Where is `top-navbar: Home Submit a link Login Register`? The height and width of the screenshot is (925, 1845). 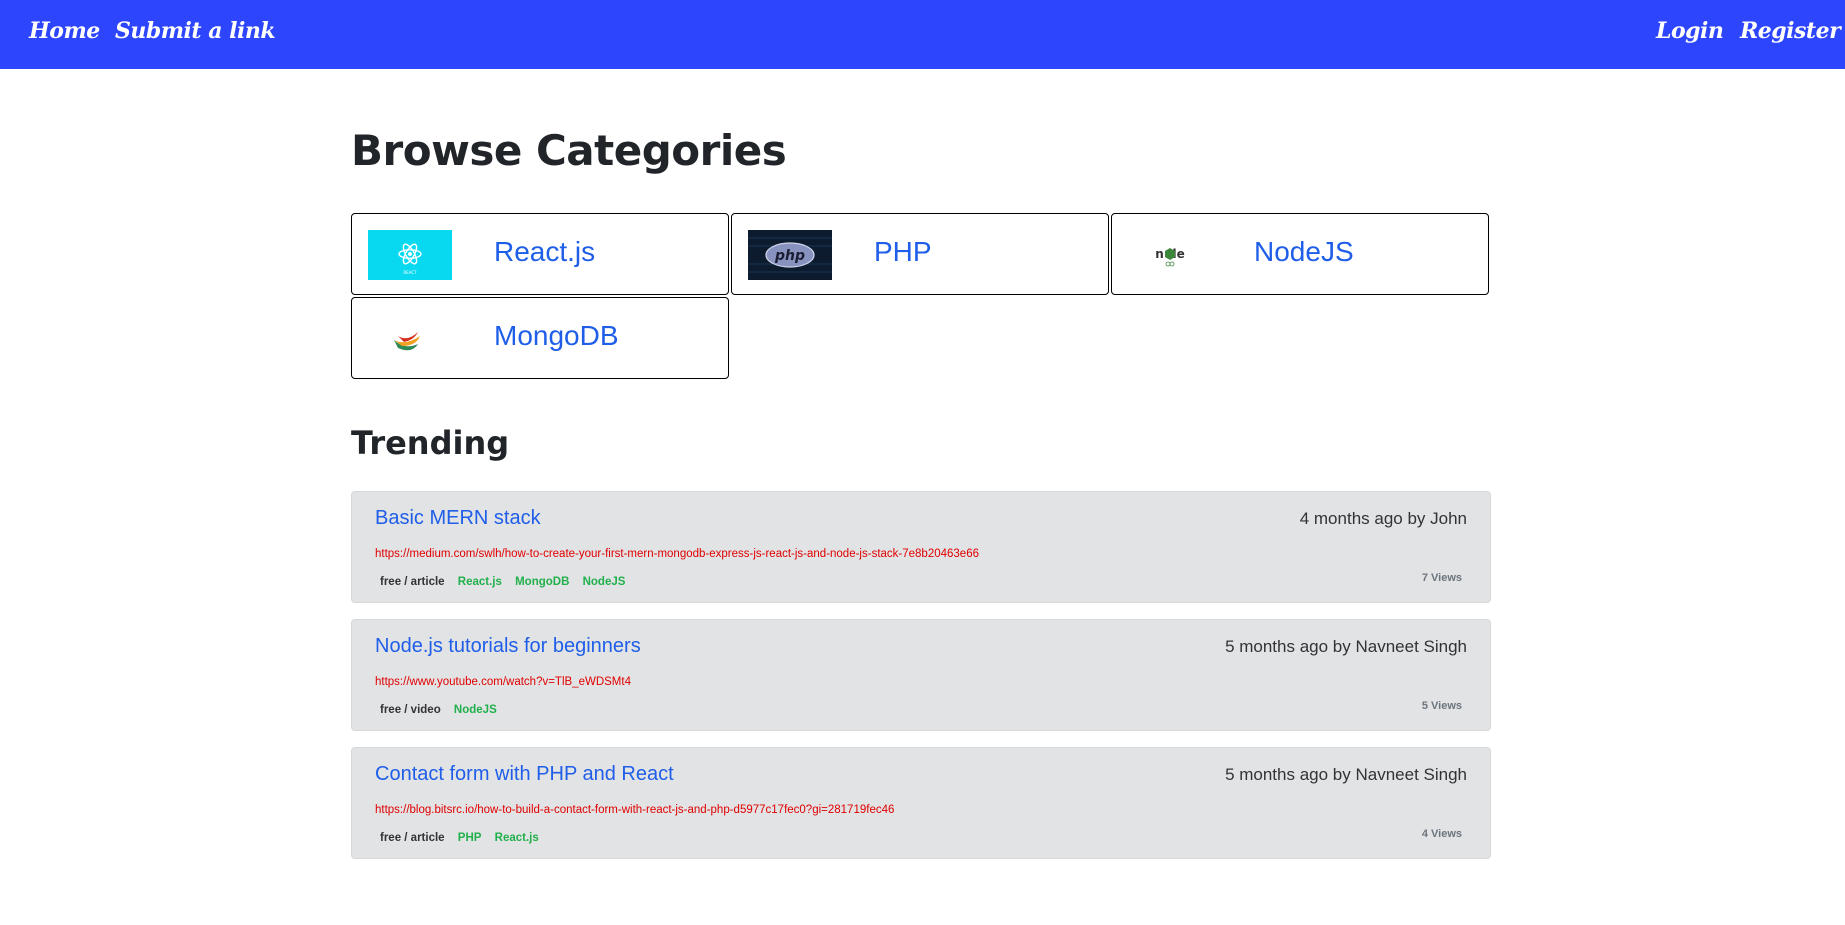 top-navbar: Home Submit a link Login Register is located at coordinates (922, 34).